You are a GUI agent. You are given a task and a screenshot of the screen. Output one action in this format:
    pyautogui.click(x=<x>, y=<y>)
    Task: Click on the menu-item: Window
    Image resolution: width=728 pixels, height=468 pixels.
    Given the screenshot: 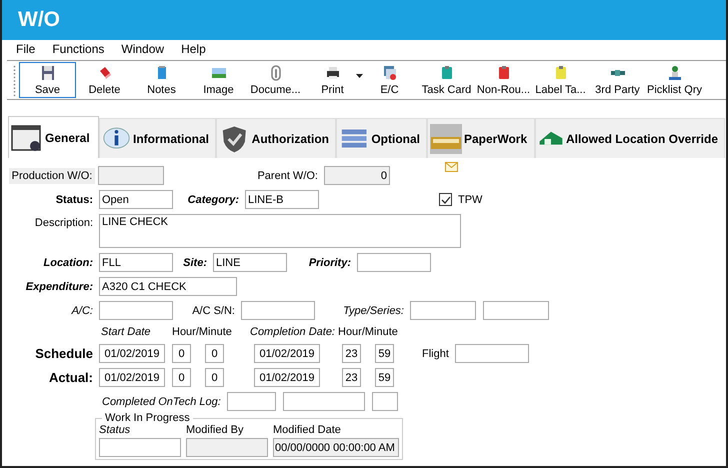 What is the action you would take?
    pyautogui.click(x=142, y=49)
    